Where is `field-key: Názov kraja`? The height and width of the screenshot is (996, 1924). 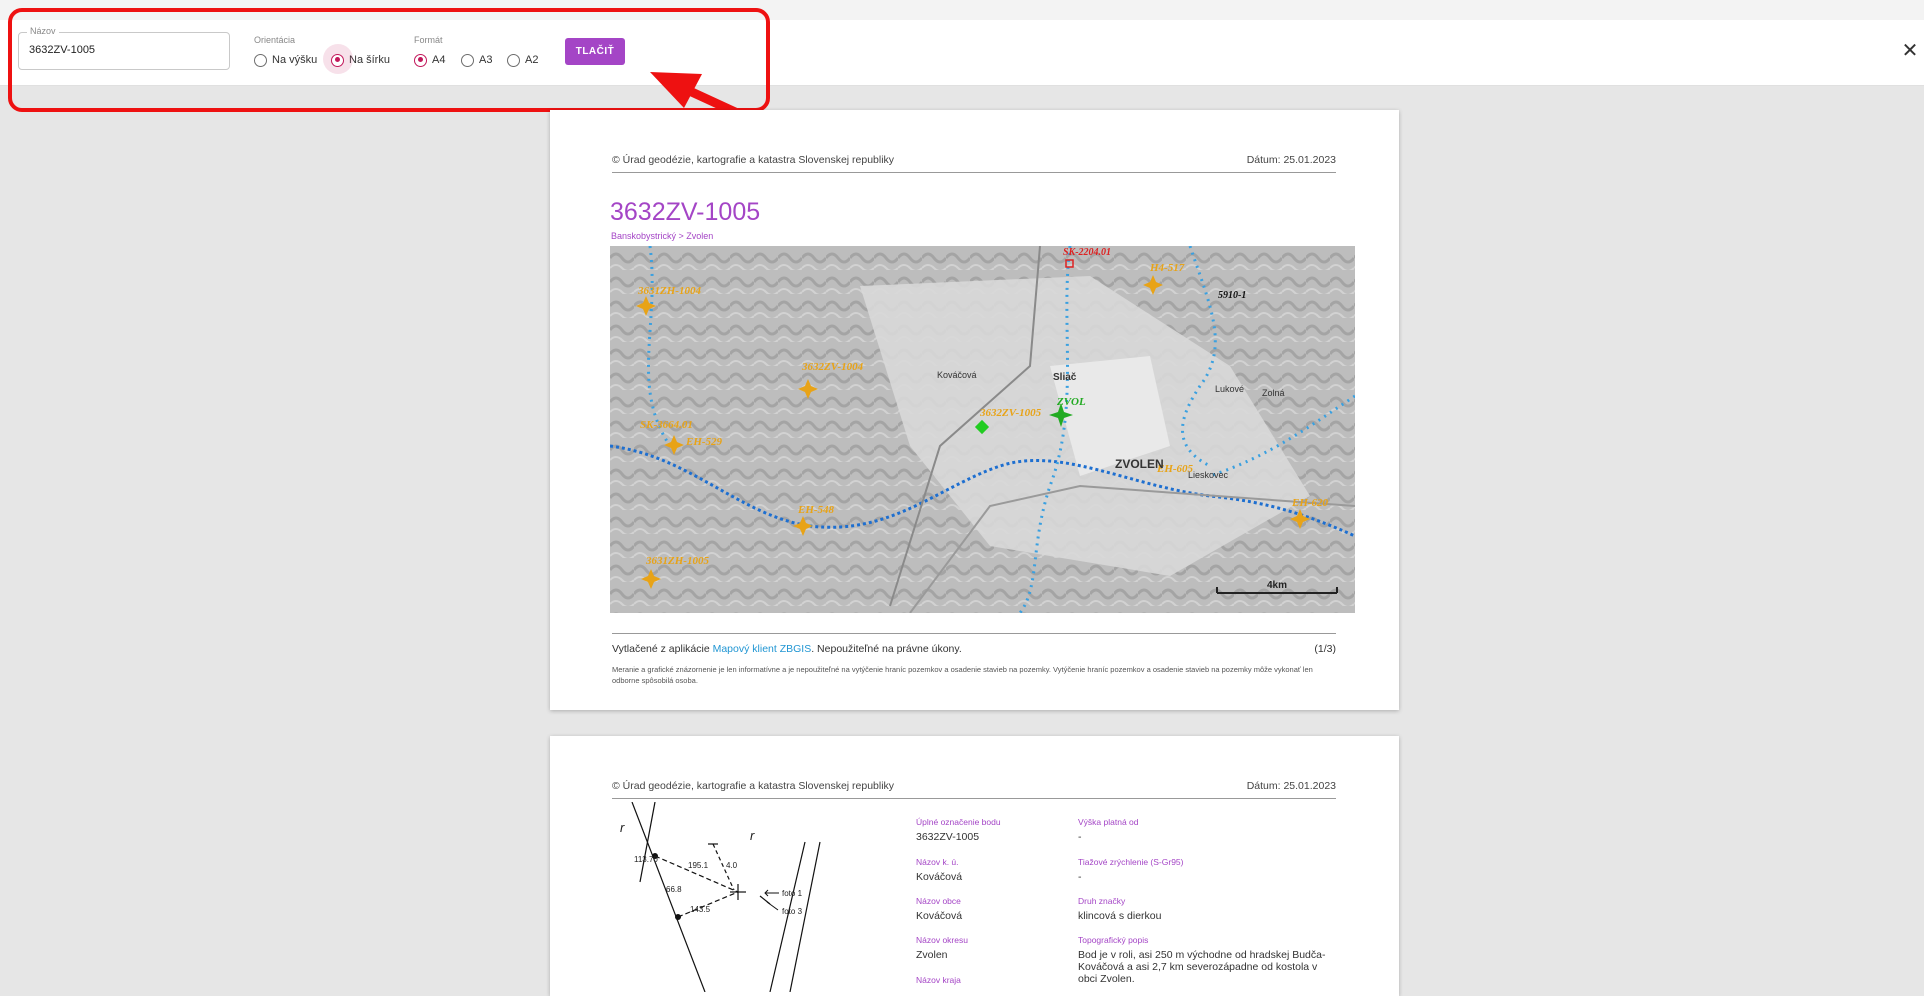
field-key: Názov kraja is located at coordinates (938, 980).